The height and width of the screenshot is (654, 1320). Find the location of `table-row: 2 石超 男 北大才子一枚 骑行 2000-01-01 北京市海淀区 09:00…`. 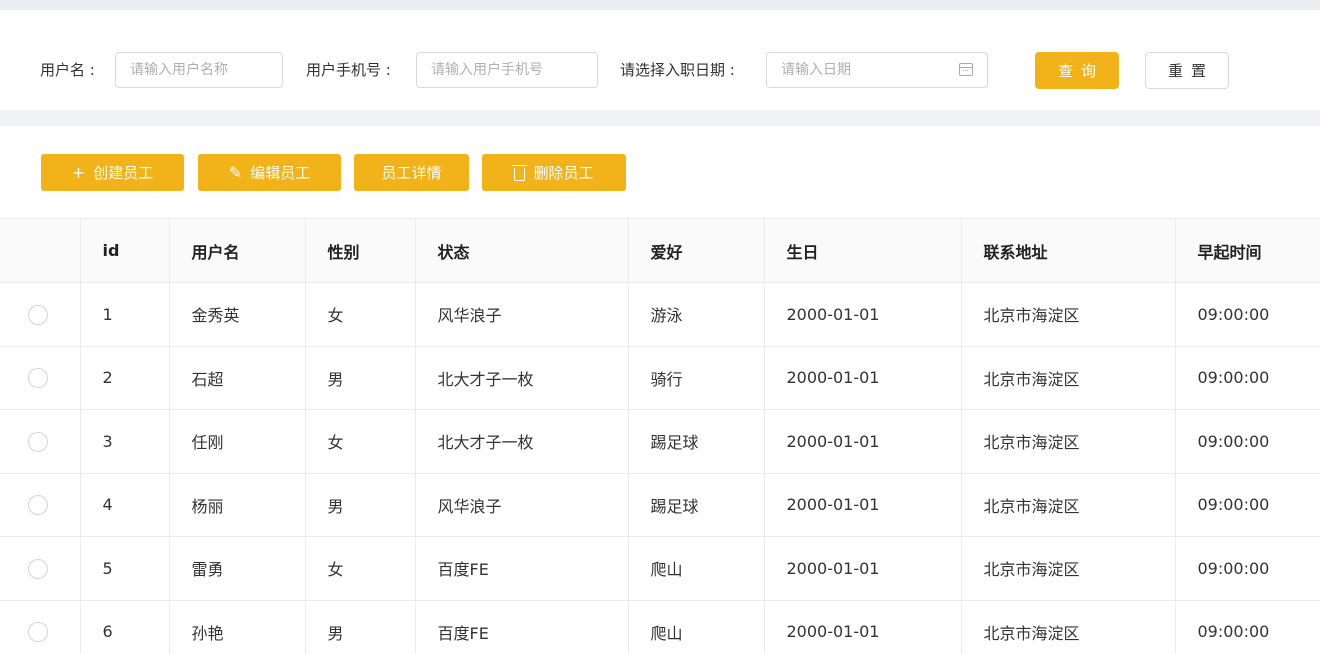

table-row: 2 石超 男 北大才子一枚 骑行 2000-01-01 北京市海淀区 09:00… is located at coordinates (660, 378).